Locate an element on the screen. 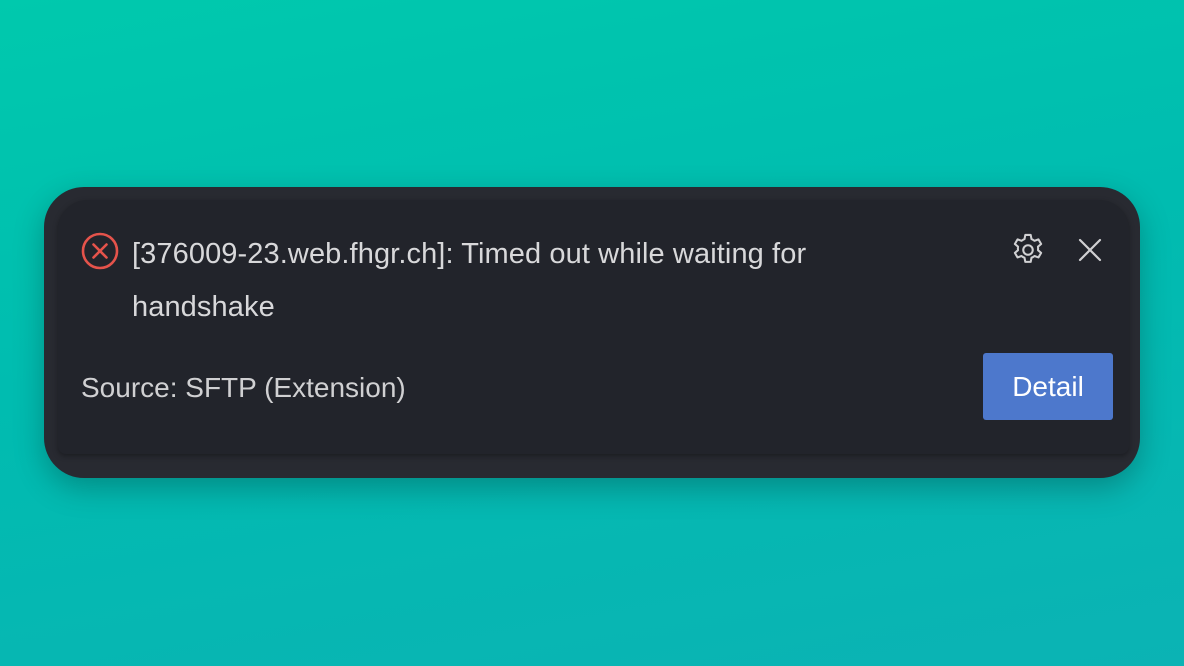 The width and height of the screenshot is (1184, 666). notification-source: Source: SFTP (Extension) is located at coordinates (243, 387).